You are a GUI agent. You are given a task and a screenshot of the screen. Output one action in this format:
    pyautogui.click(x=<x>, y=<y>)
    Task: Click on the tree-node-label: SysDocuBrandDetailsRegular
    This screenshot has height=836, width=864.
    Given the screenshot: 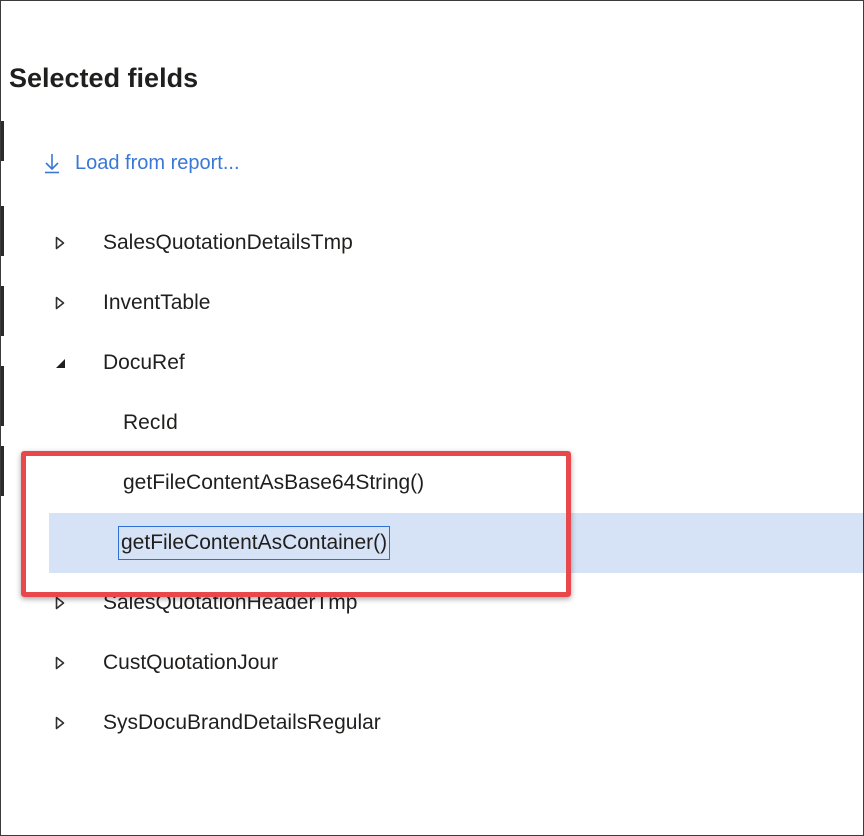 What is the action you would take?
    pyautogui.click(x=242, y=722)
    